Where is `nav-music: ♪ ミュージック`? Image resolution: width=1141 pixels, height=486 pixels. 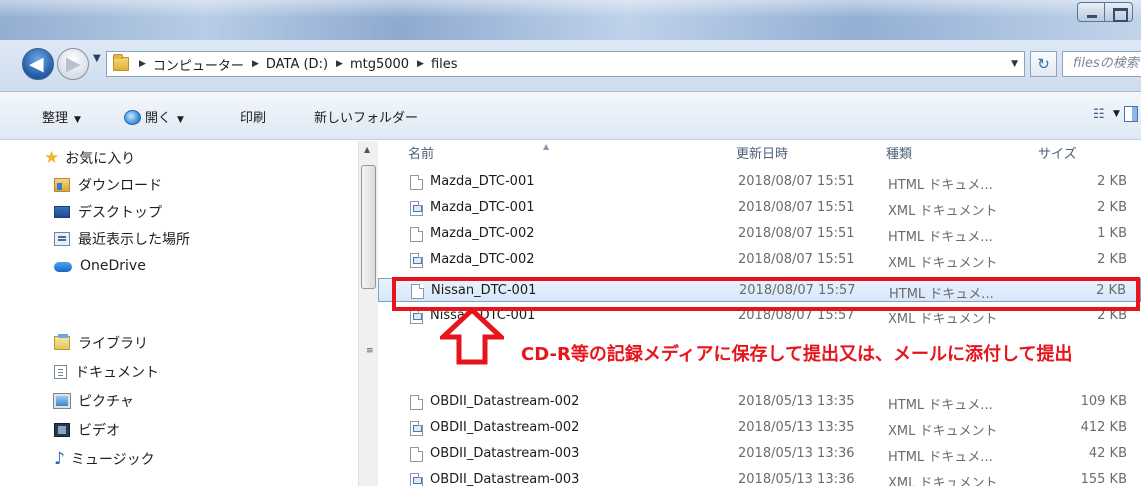 nav-music: ♪ ミュージック is located at coordinates (104, 459).